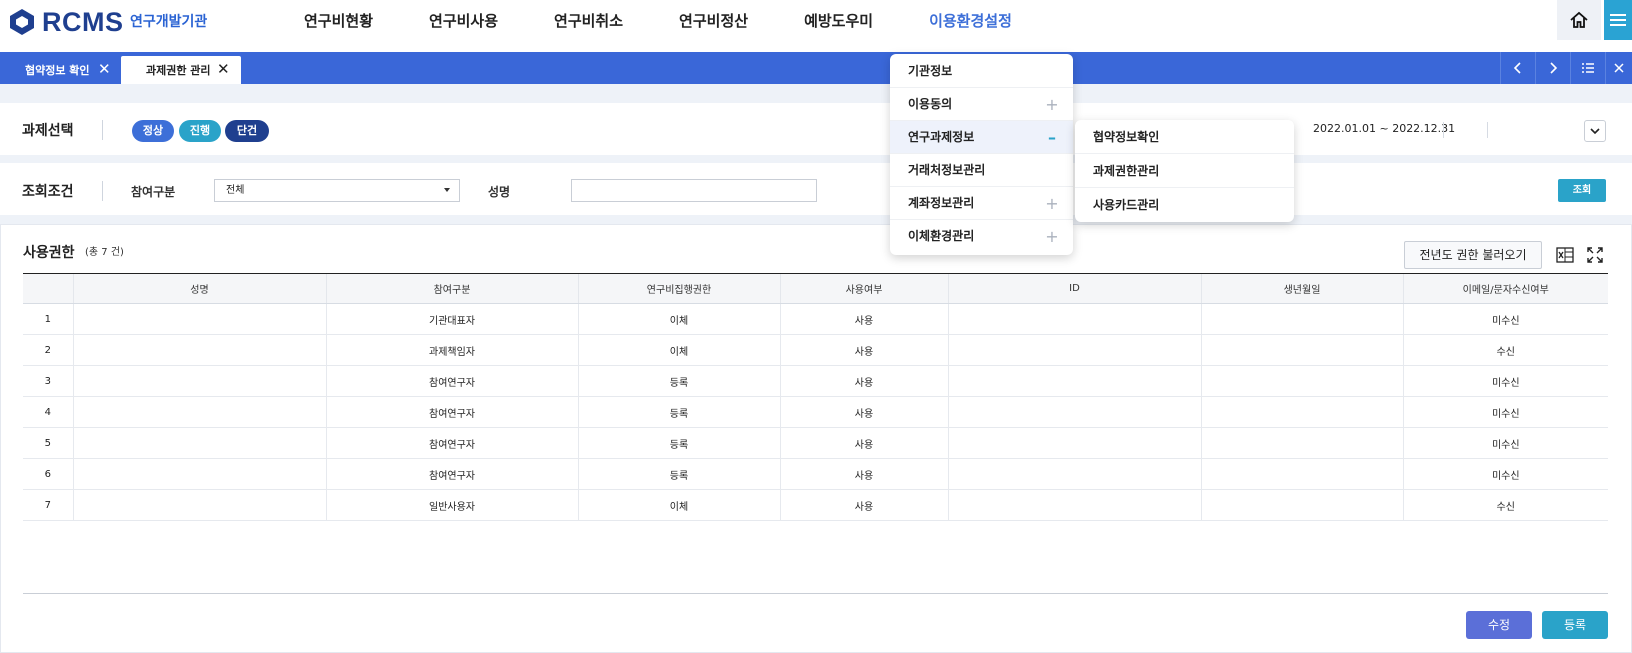 This screenshot has height=653, width=1632. What do you see at coordinates (247, 131) in the screenshot?
I see `status-badge-single: 단건` at bounding box center [247, 131].